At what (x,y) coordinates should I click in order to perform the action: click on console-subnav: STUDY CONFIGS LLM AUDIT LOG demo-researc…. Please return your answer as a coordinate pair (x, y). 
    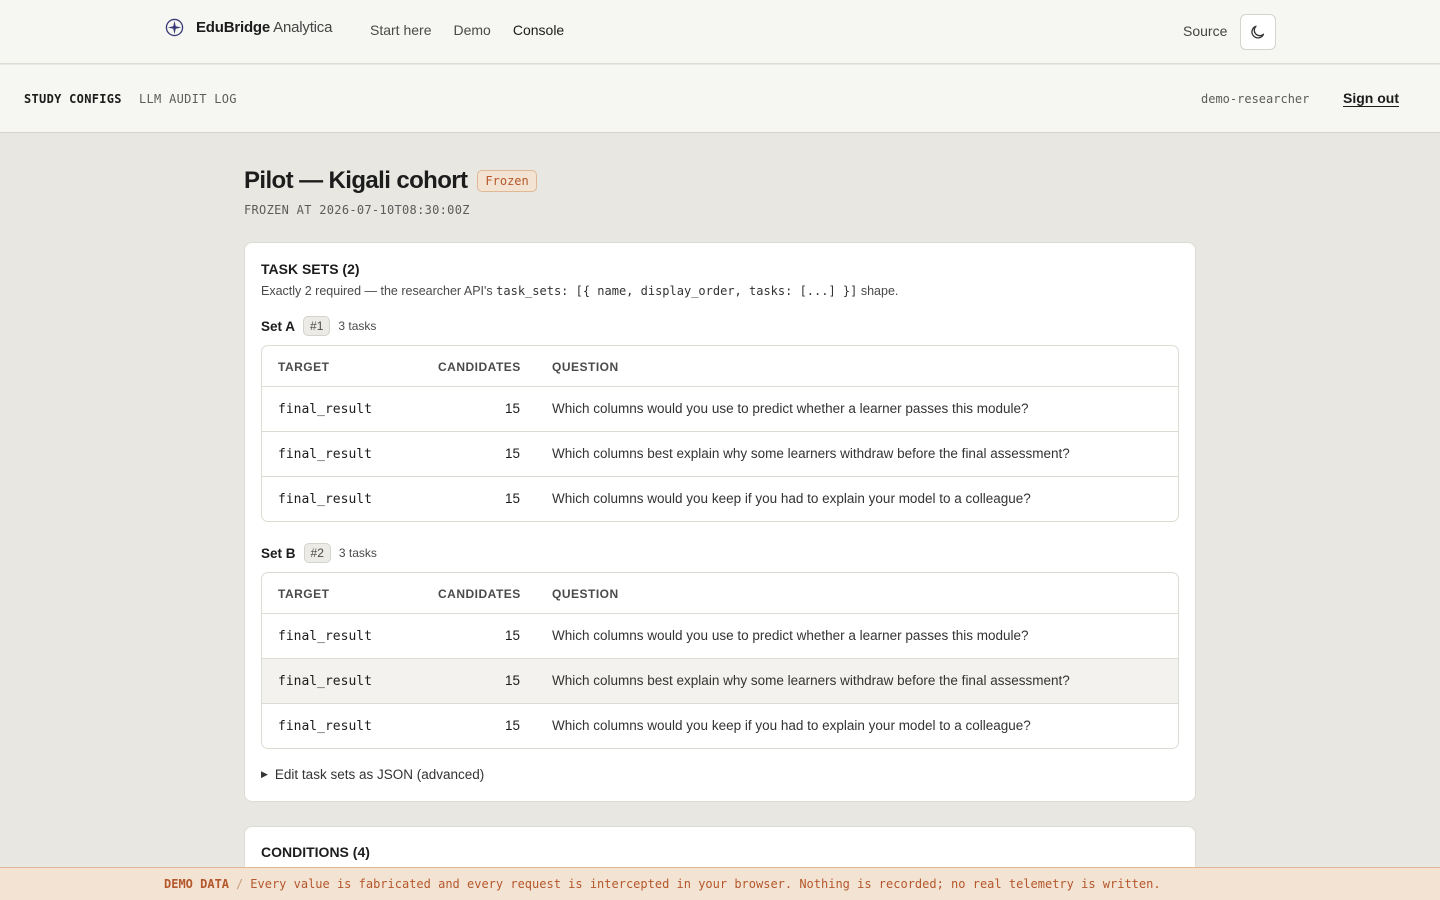
    Looking at the image, I should click on (720, 99).